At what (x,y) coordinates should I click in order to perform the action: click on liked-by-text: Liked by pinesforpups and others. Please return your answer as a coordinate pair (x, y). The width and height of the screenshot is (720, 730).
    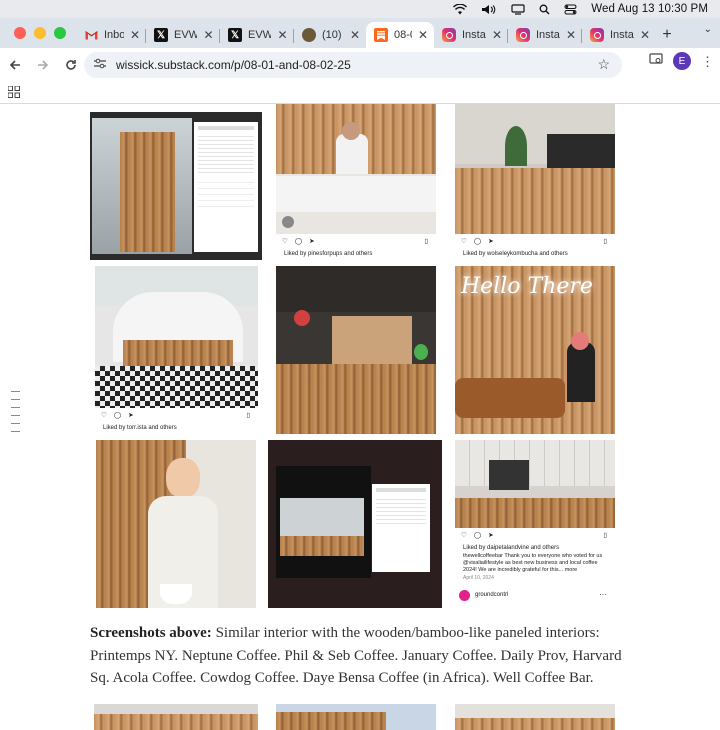
    Looking at the image, I should click on (328, 254).